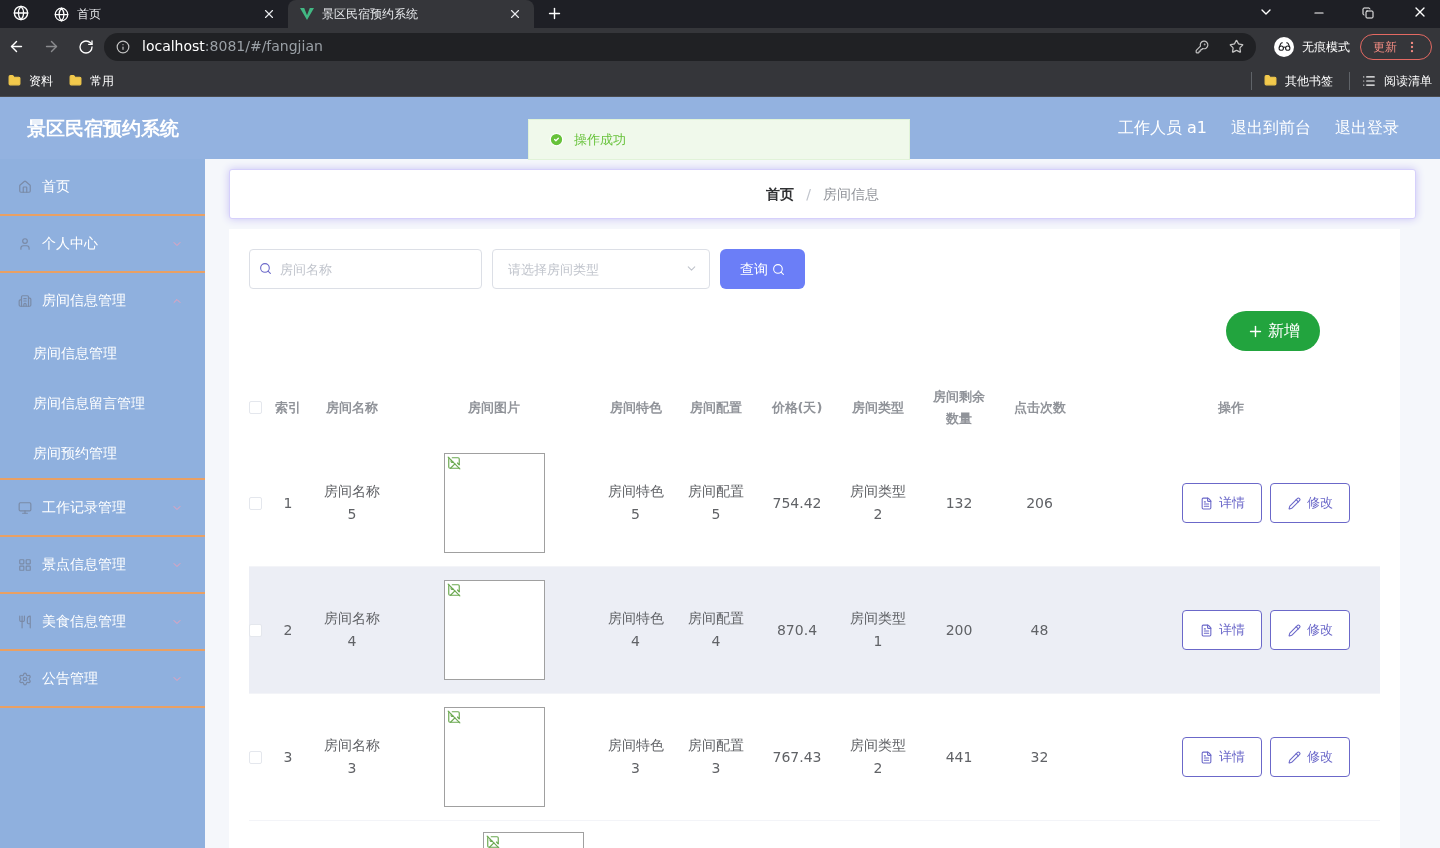  I want to click on column-header: 房间配置, so click(716, 407).